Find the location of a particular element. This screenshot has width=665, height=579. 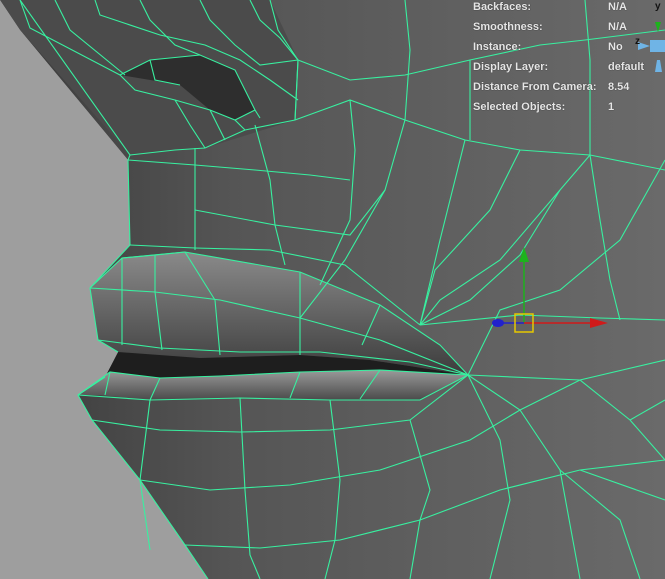

hud-label: Smoothness: is located at coordinates (508, 27).